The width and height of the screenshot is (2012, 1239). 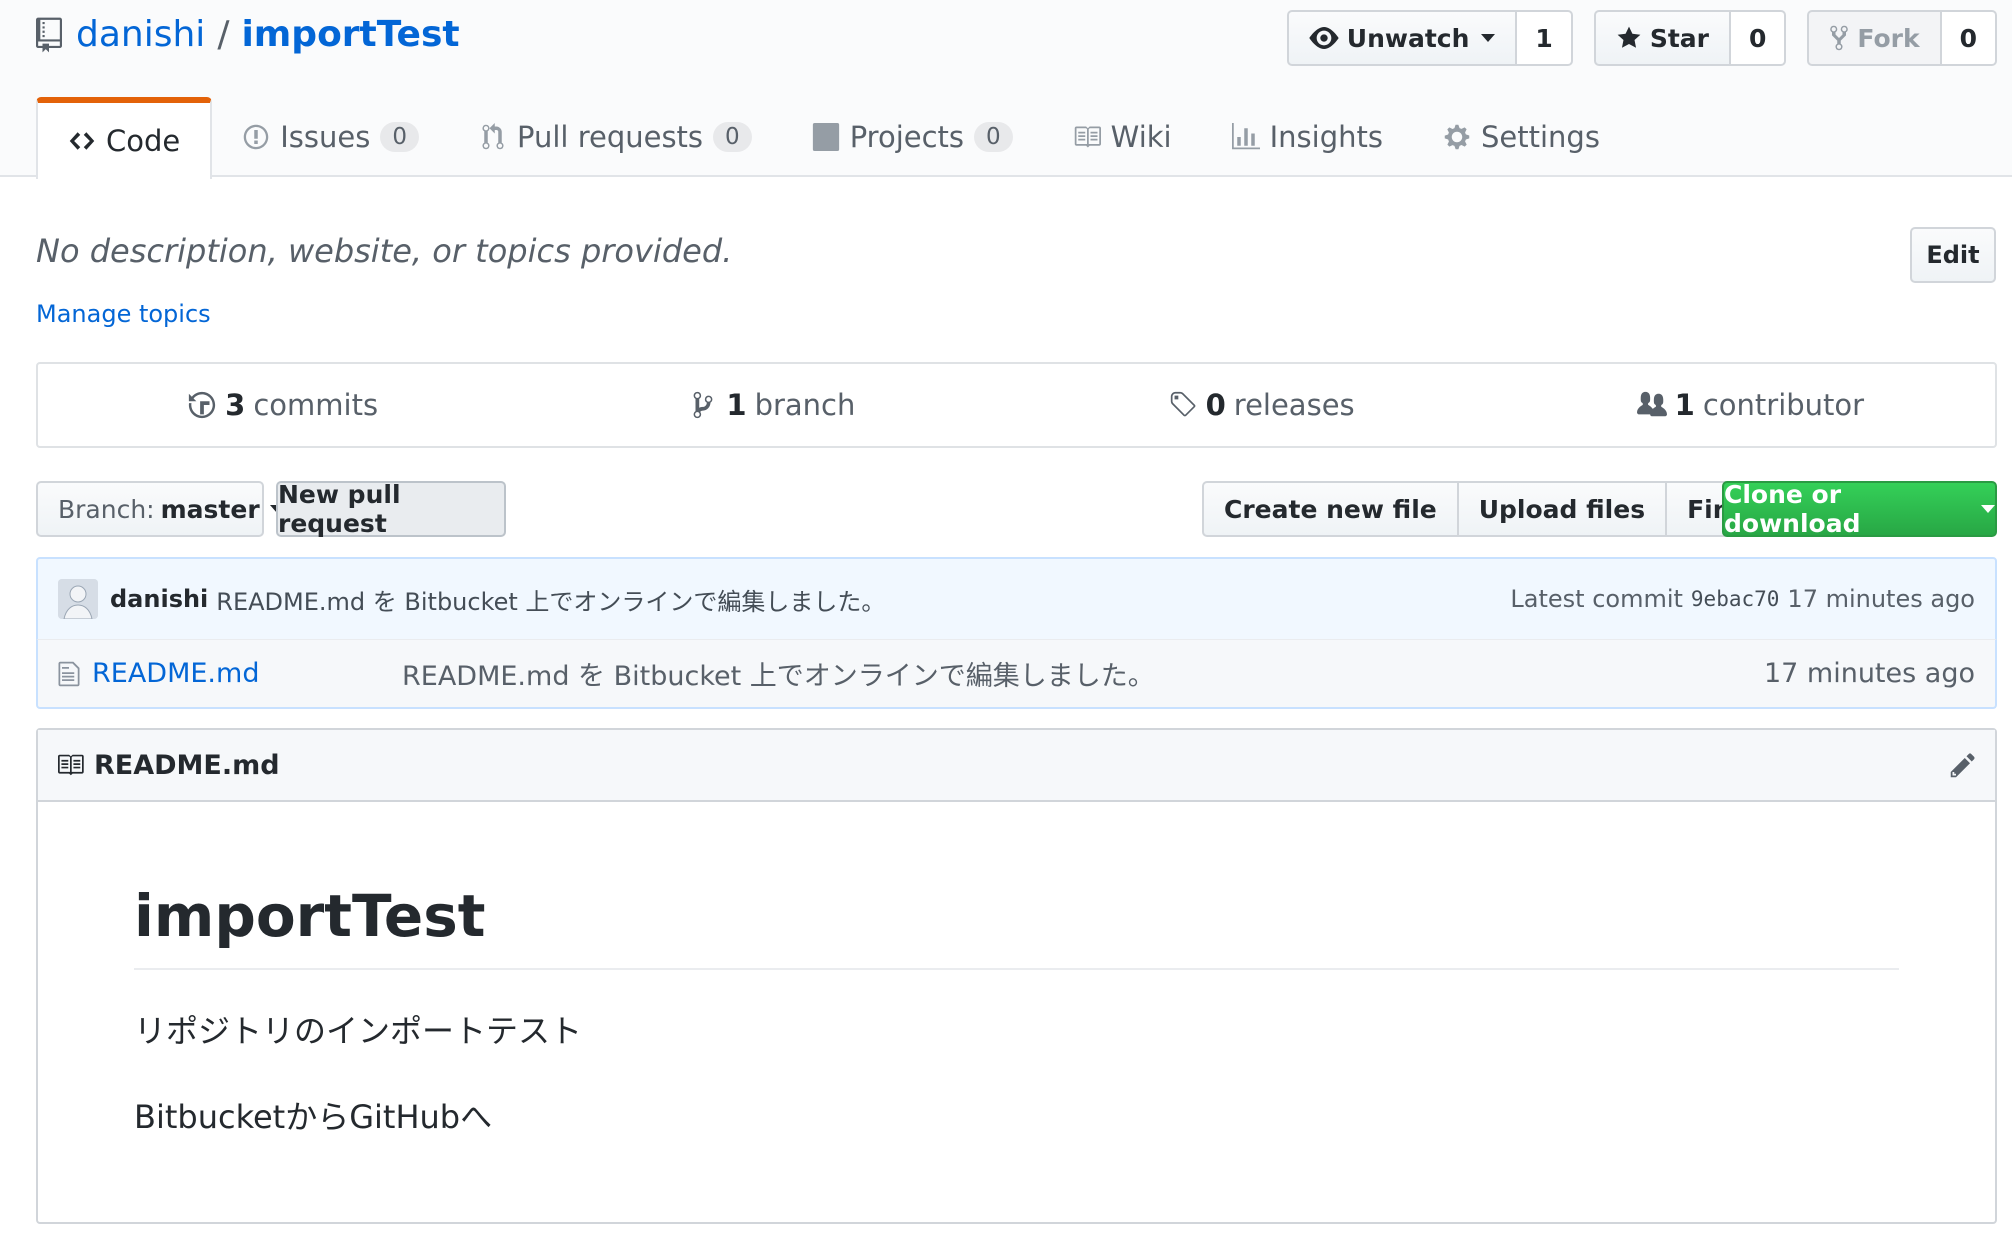 What do you see at coordinates (1294, 405) in the screenshot?
I see `releases-label: releases` at bounding box center [1294, 405].